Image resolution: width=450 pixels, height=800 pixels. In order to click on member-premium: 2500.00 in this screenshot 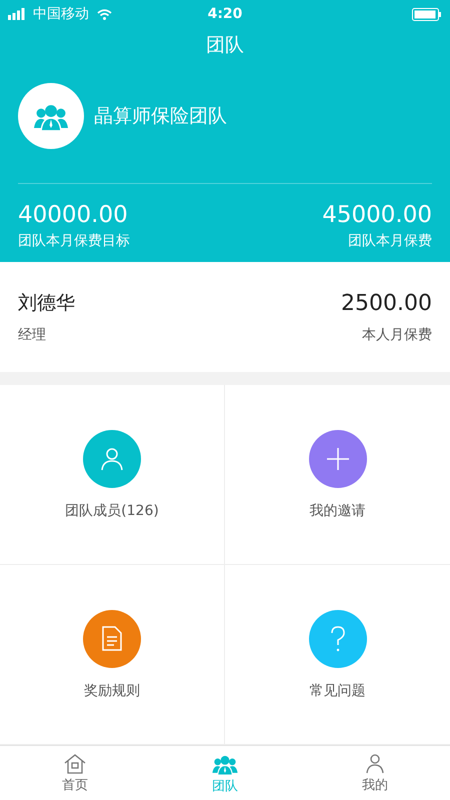, I will do `click(386, 303)`.